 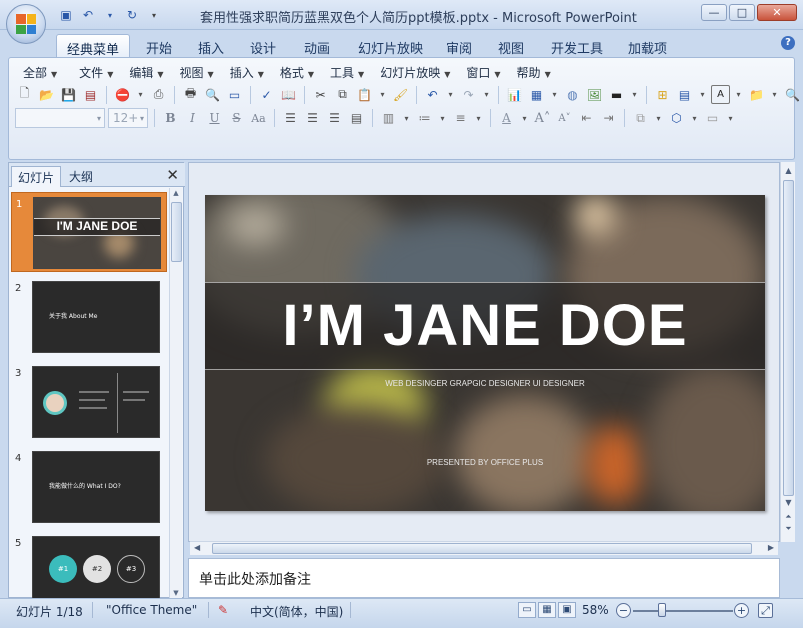 I want to click on bullets-icon: ≡, so click(x=460, y=118).